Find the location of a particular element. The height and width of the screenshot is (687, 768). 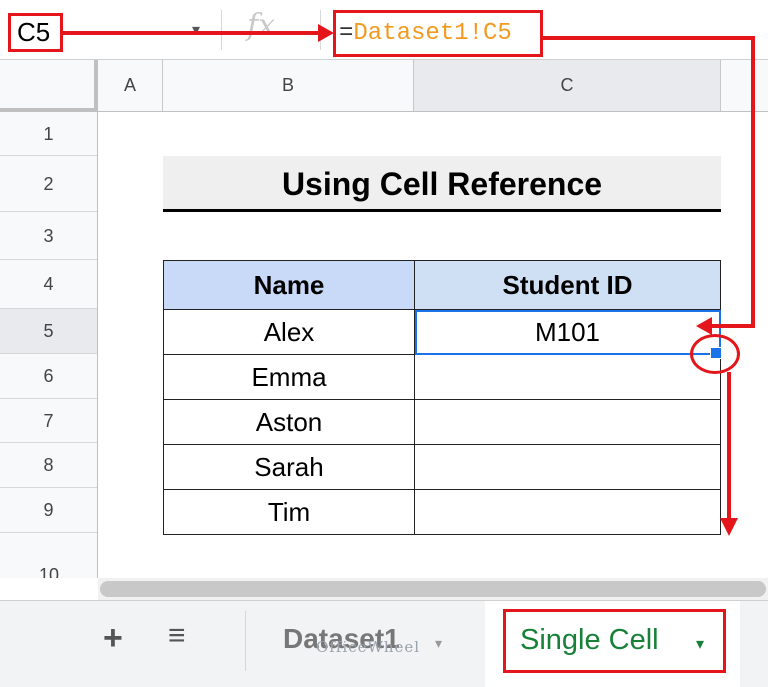

column-headers: A B C is located at coordinates (384, 86).